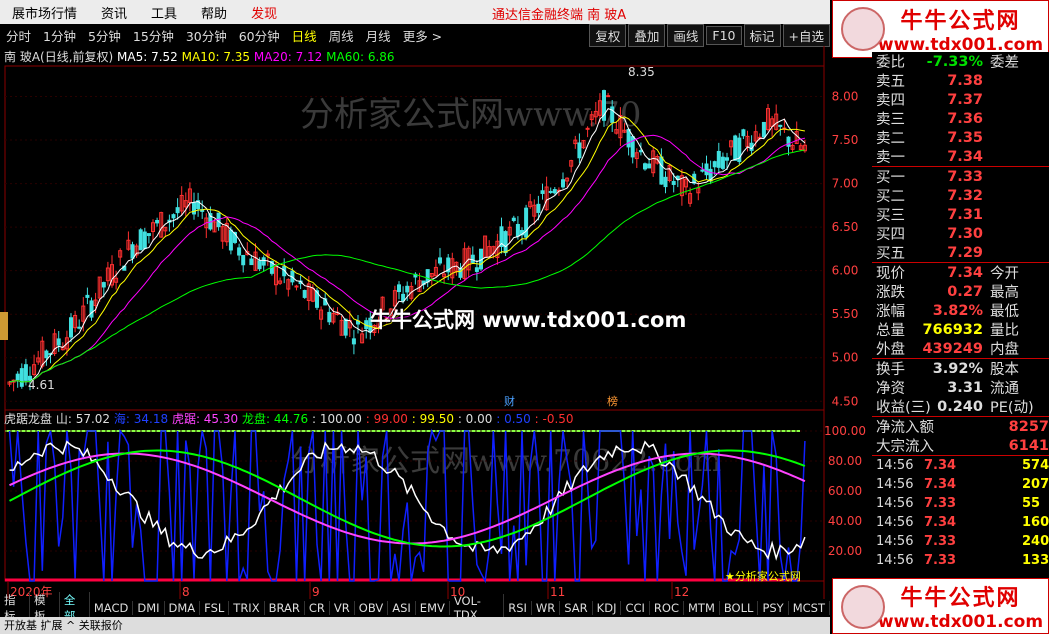  I want to click on period-tab-daily: 日线, so click(304, 35).